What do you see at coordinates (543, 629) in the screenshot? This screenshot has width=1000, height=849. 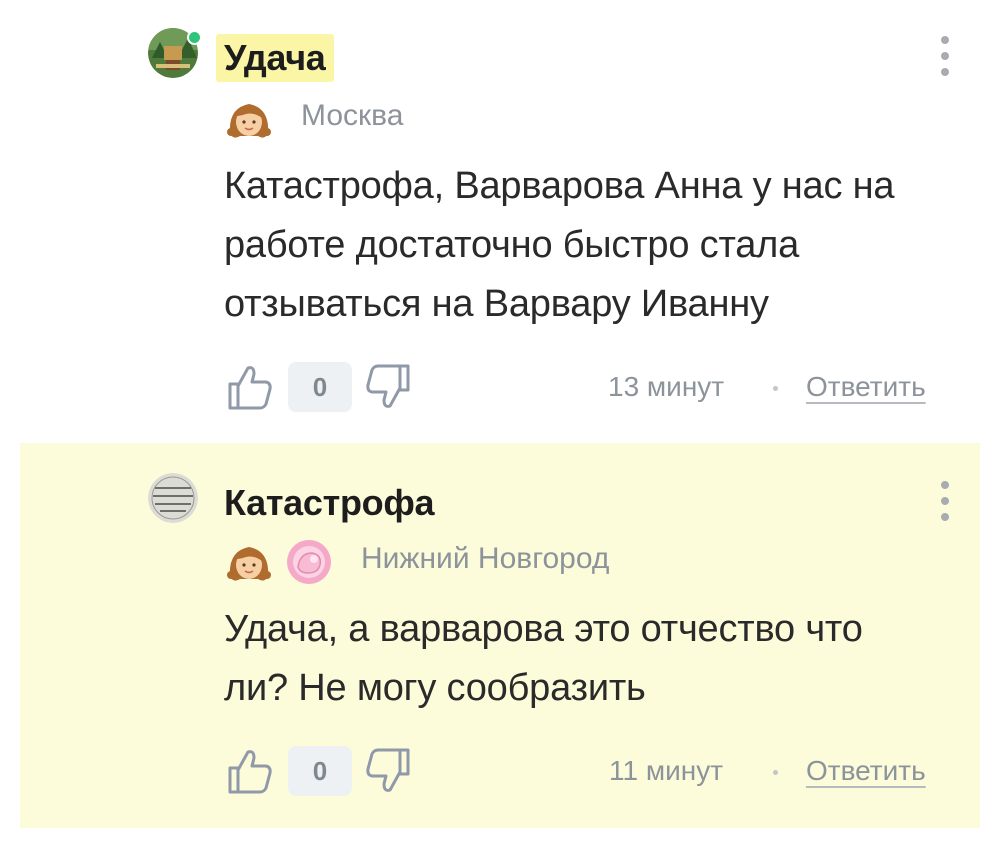 I see `comment-line: Удача, а варварова это отчество что` at bounding box center [543, 629].